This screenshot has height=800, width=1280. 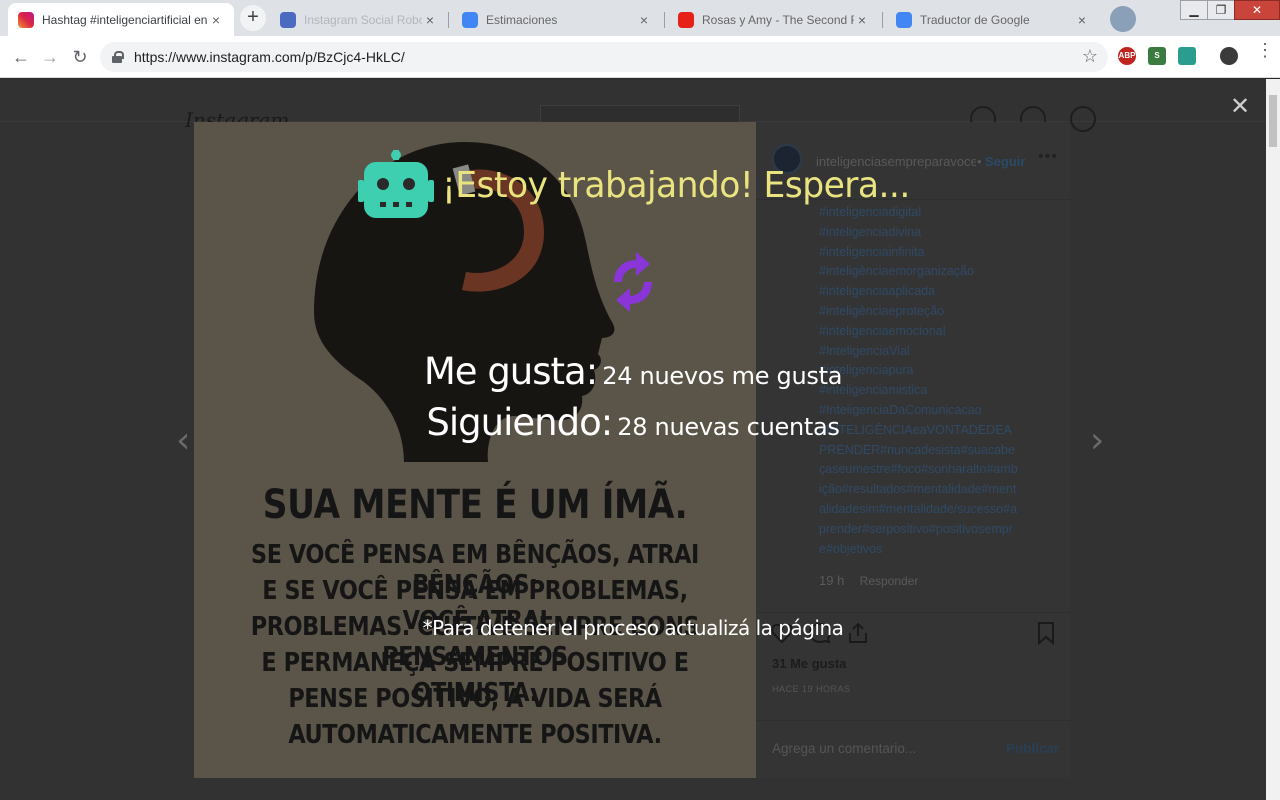 I want to click on close-window-button: ✕, so click(x=1257, y=10).